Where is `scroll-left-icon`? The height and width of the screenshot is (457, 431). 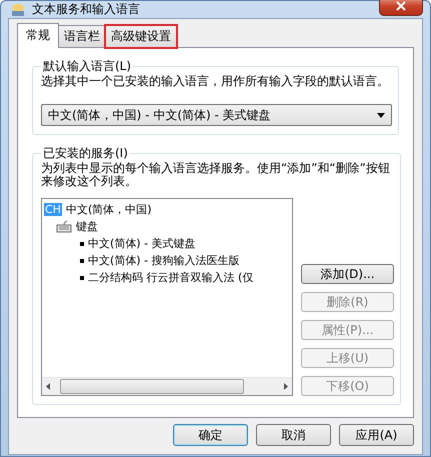 scroll-left-icon is located at coordinates (48, 386).